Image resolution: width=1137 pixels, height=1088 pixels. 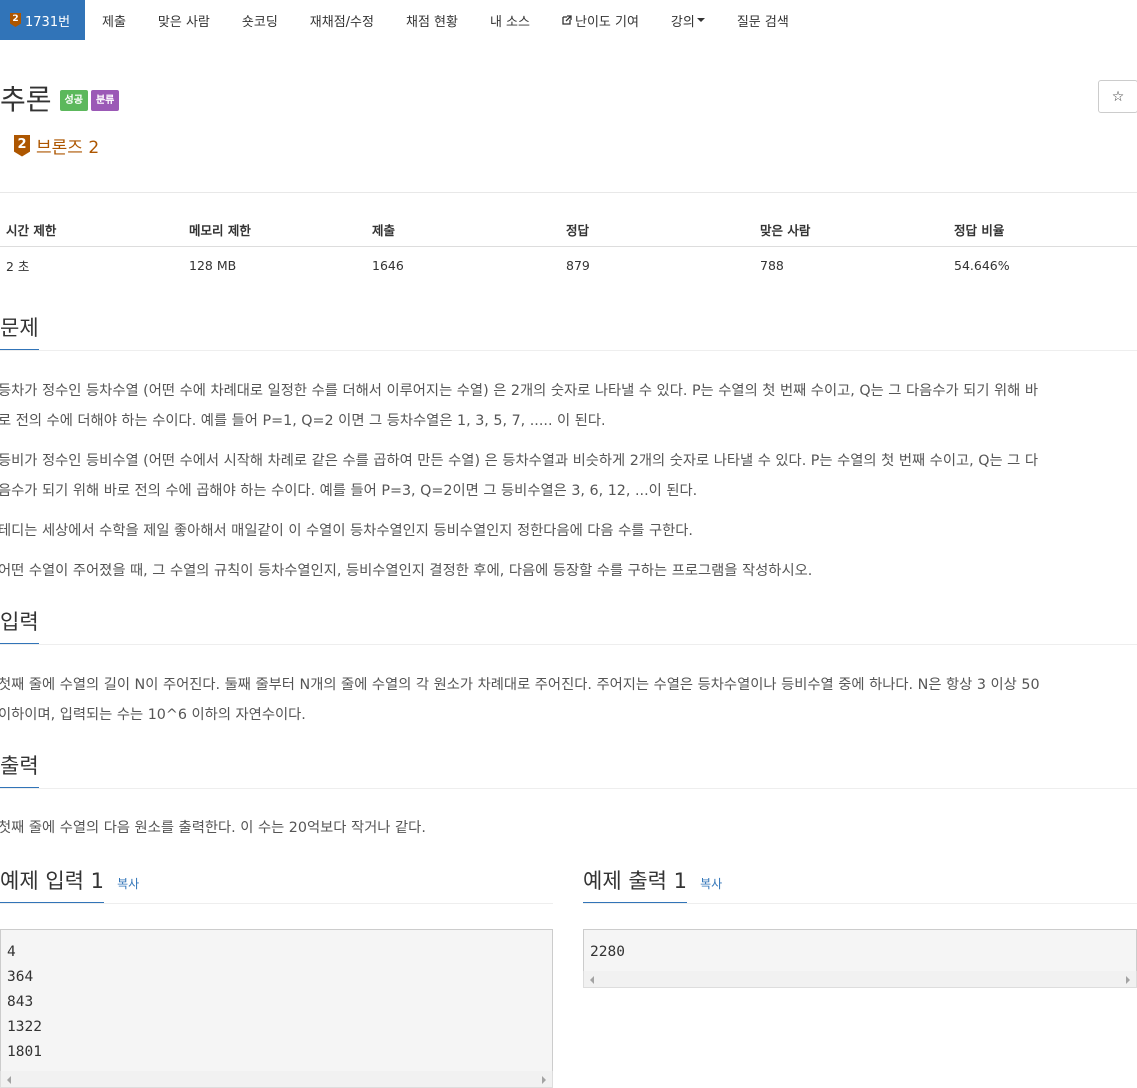 I want to click on header-time-limit: 시간 제한, so click(x=91, y=229).